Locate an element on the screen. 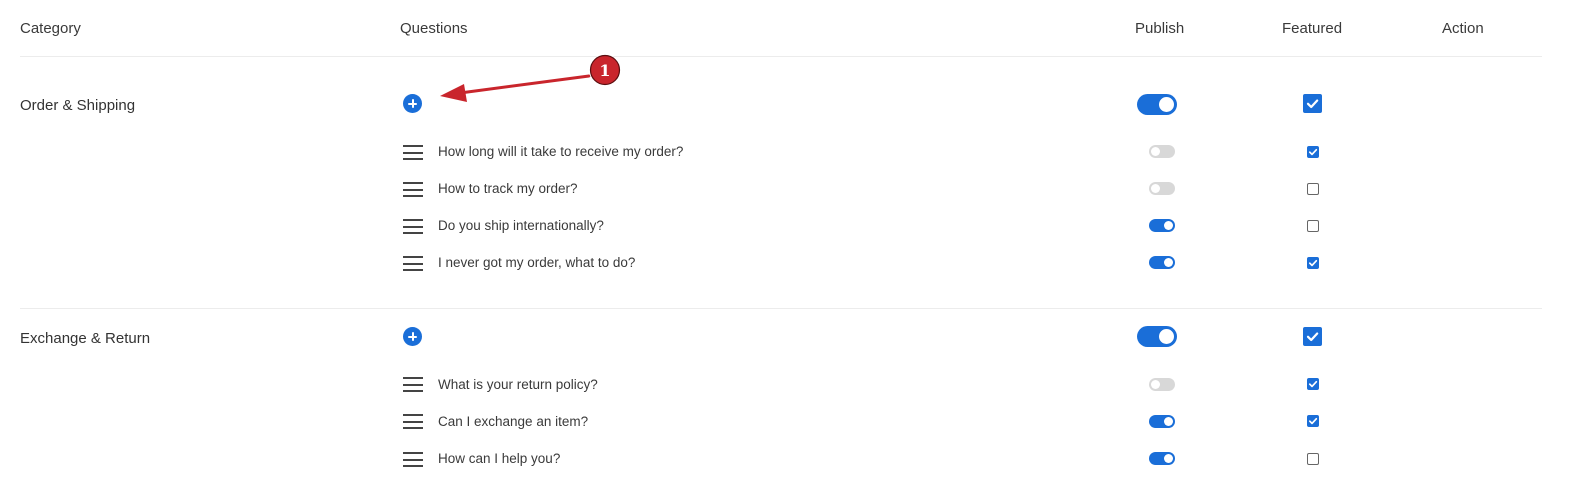 The image size is (1596, 502). column-header-category: Category is located at coordinates (50, 28).